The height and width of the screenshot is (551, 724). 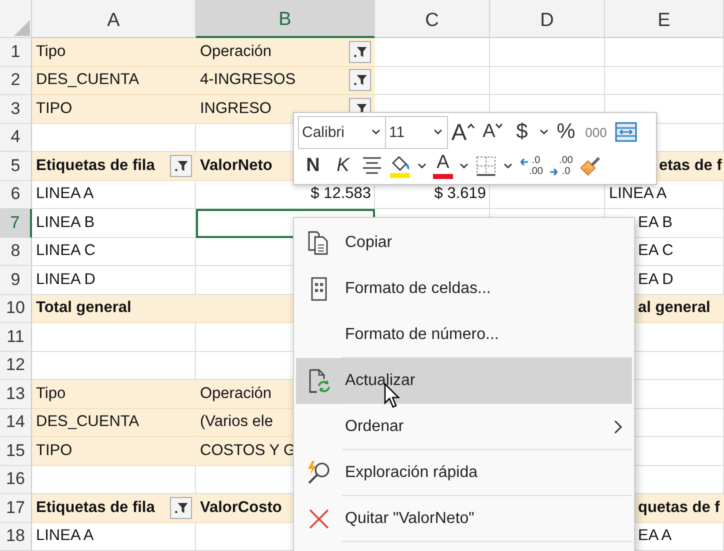 I want to click on row-header: 17, so click(x=16, y=508).